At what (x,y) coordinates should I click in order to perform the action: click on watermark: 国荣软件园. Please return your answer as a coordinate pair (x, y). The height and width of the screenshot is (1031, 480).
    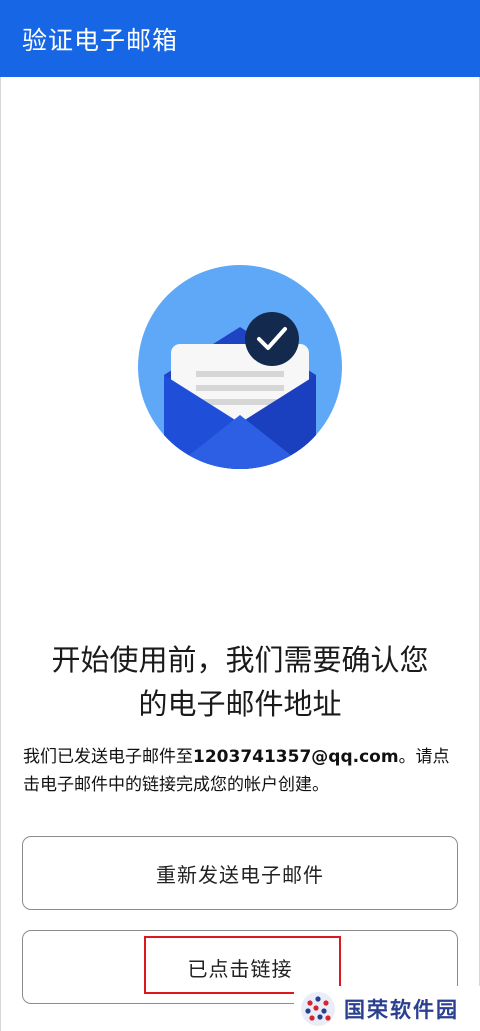
    Looking at the image, I should click on (387, 1008).